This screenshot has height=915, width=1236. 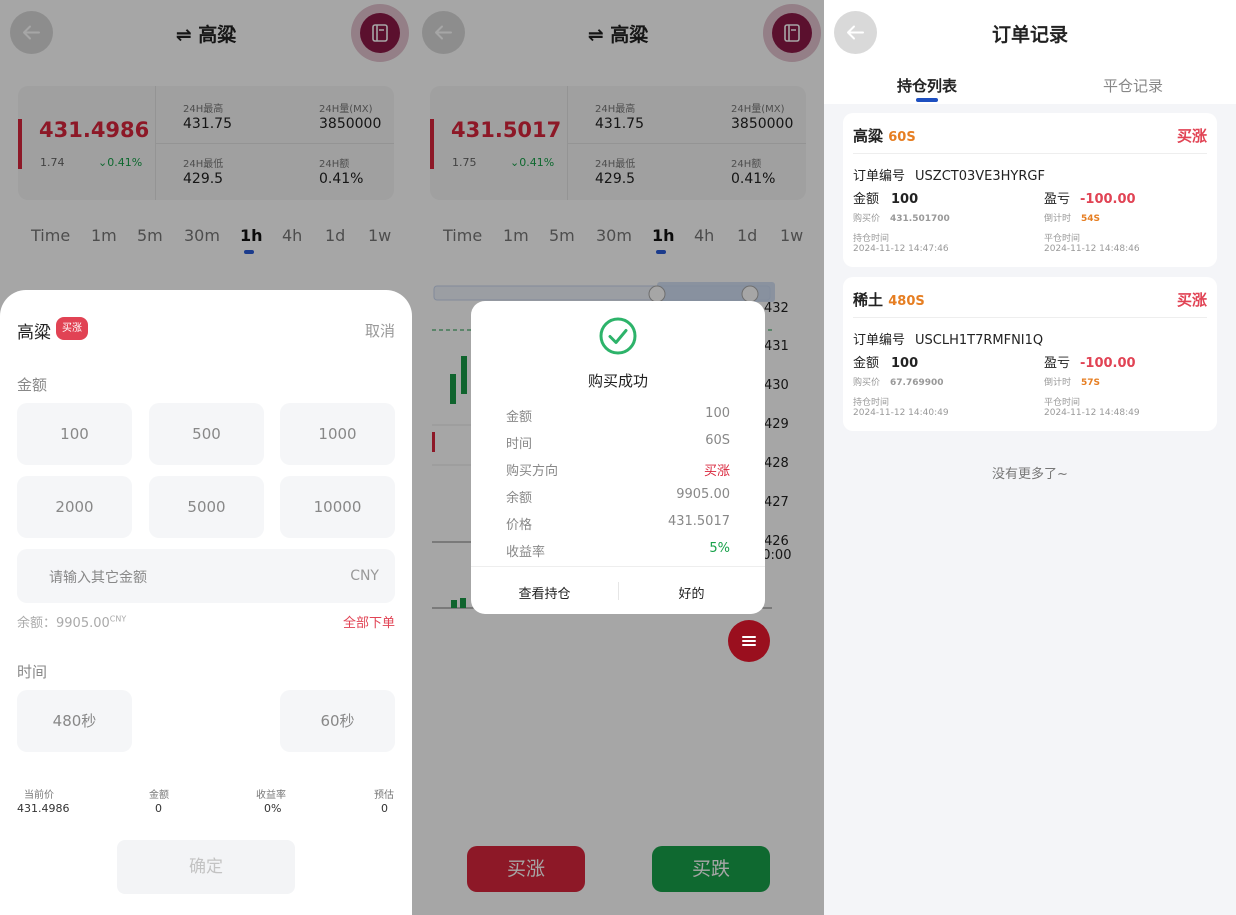 What do you see at coordinates (32, 672) in the screenshot?
I see `time-label: 时间` at bounding box center [32, 672].